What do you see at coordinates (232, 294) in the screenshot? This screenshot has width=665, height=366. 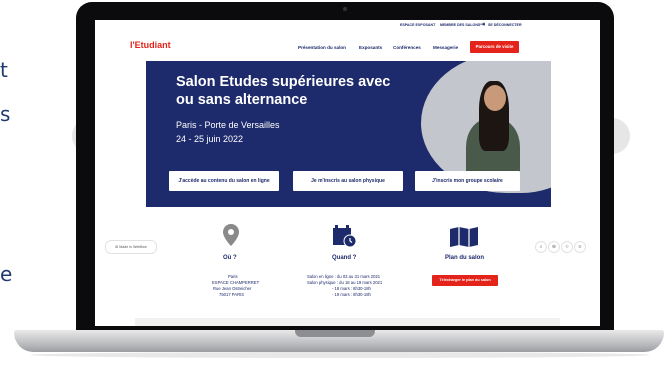 I see `where-line: 75017 PARIS` at bounding box center [232, 294].